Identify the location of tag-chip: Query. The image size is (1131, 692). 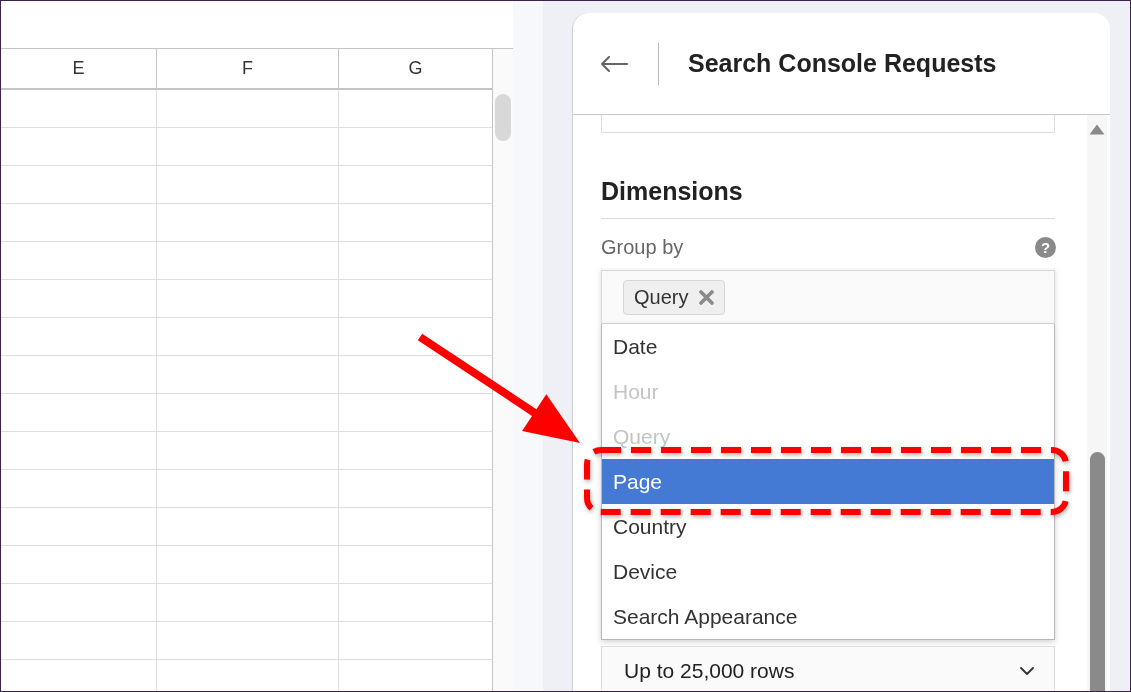
(674, 297).